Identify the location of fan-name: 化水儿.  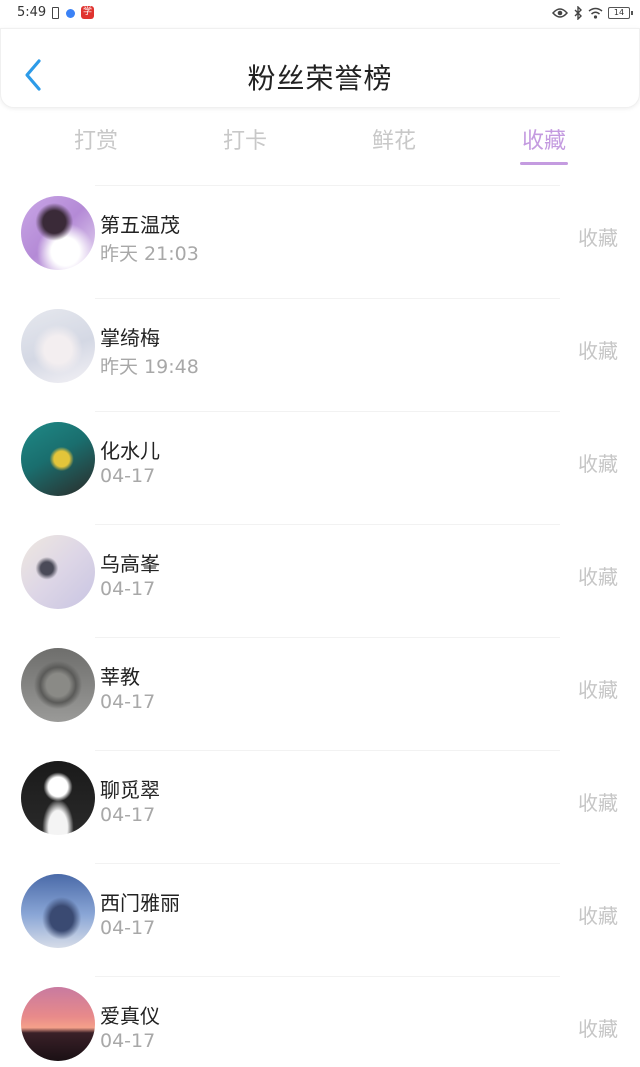
(130, 451).